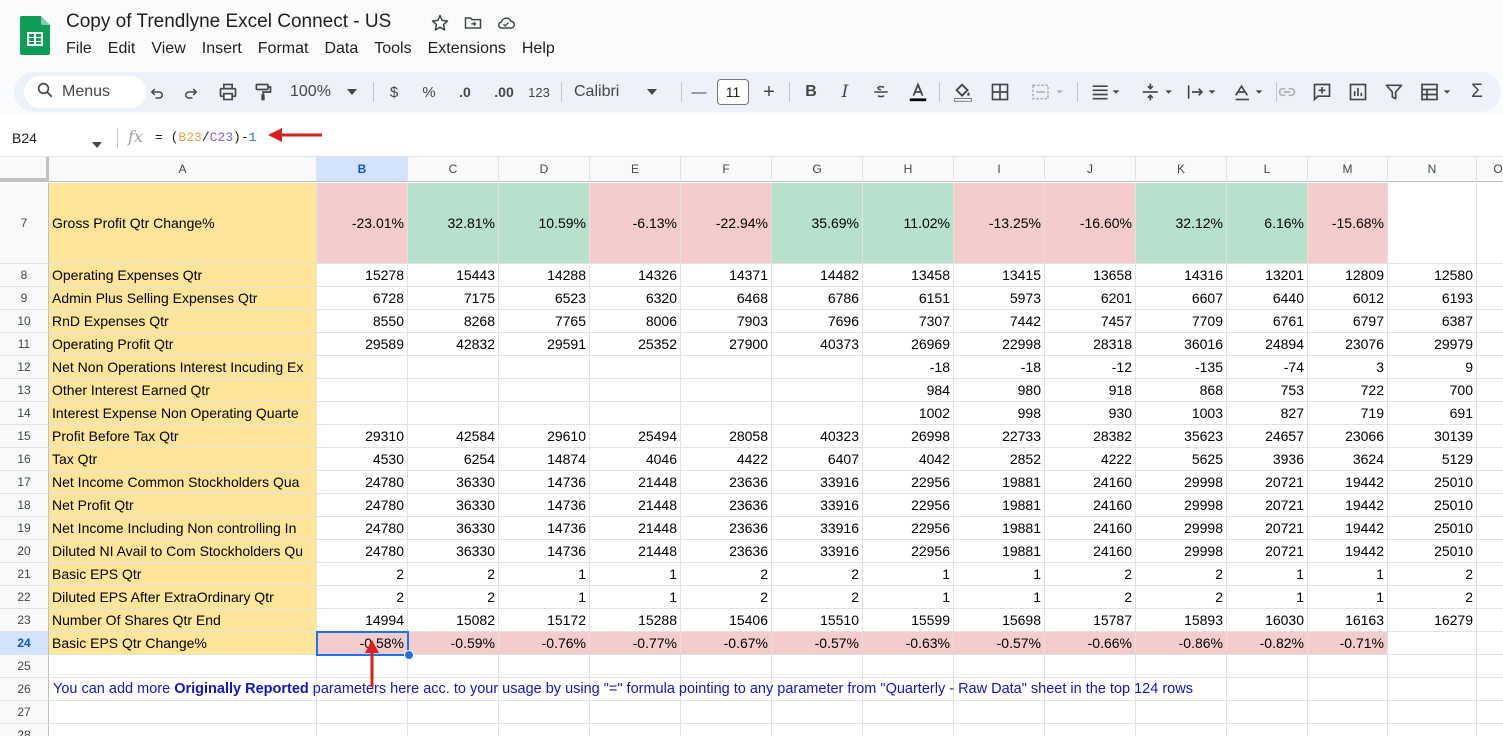  What do you see at coordinates (24, 390) in the screenshot?
I see `row-header-13: 13` at bounding box center [24, 390].